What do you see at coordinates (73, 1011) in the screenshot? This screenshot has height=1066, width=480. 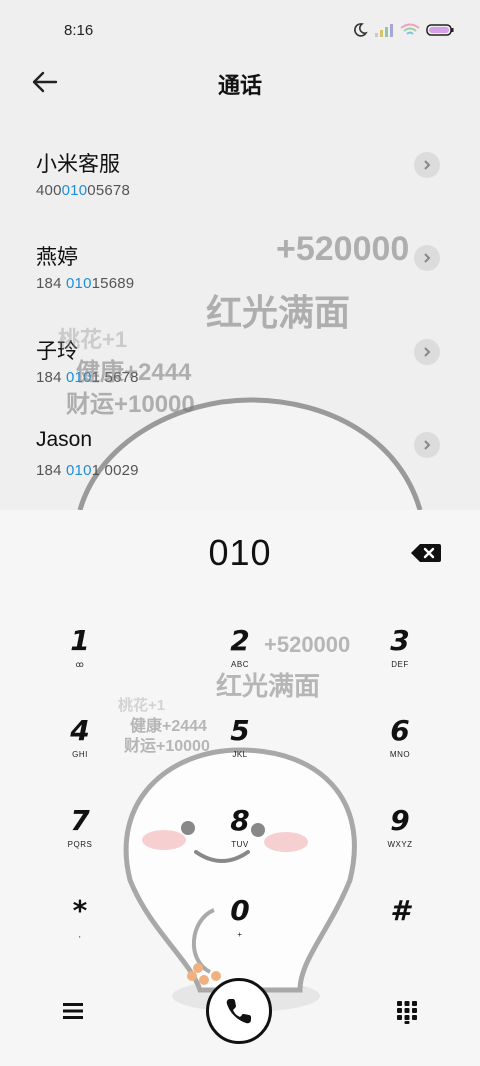 I see `hamburger-menu-icon` at bounding box center [73, 1011].